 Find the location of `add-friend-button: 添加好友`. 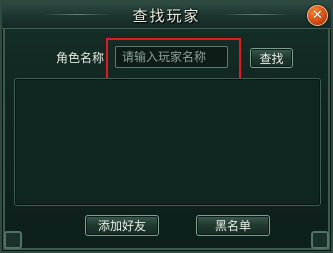

add-friend-button: 添加好友 is located at coordinates (122, 225).